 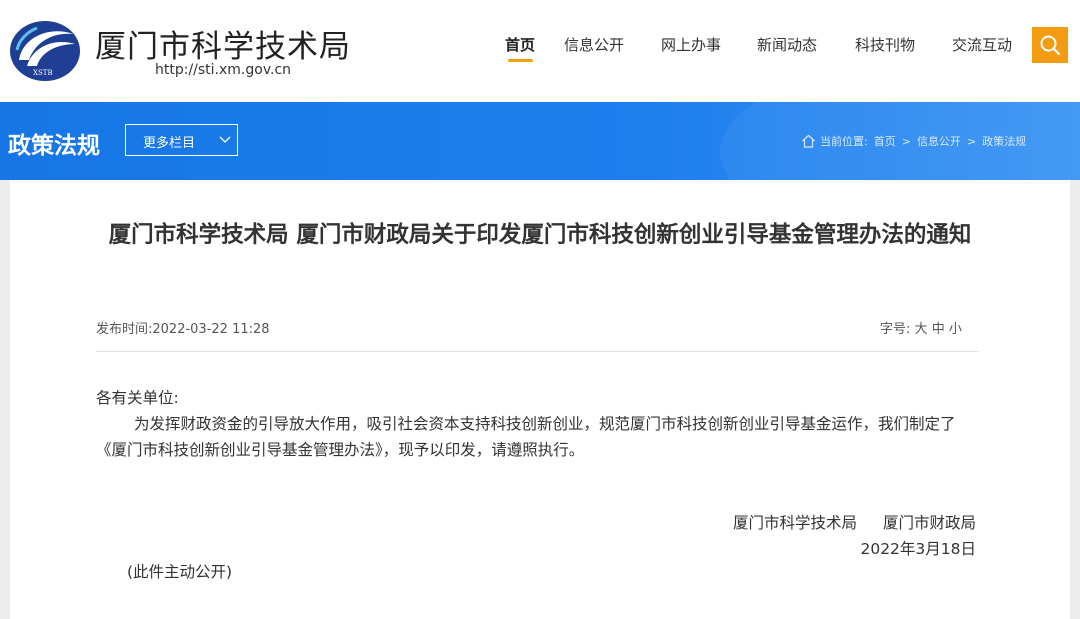 What do you see at coordinates (939, 141) in the screenshot?
I see `breadcrumb-info-disclosure: 信息公开` at bounding box center [939, 141].